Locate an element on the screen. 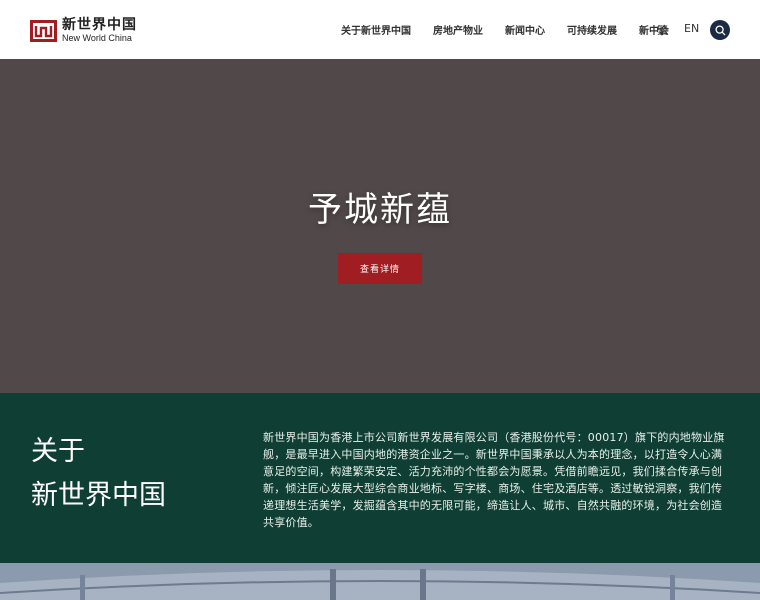 Image resolution: width=760 pixels, height=600 pixels. brand-logo: 新世界中国 New World China is located at coordinates (83, 30).